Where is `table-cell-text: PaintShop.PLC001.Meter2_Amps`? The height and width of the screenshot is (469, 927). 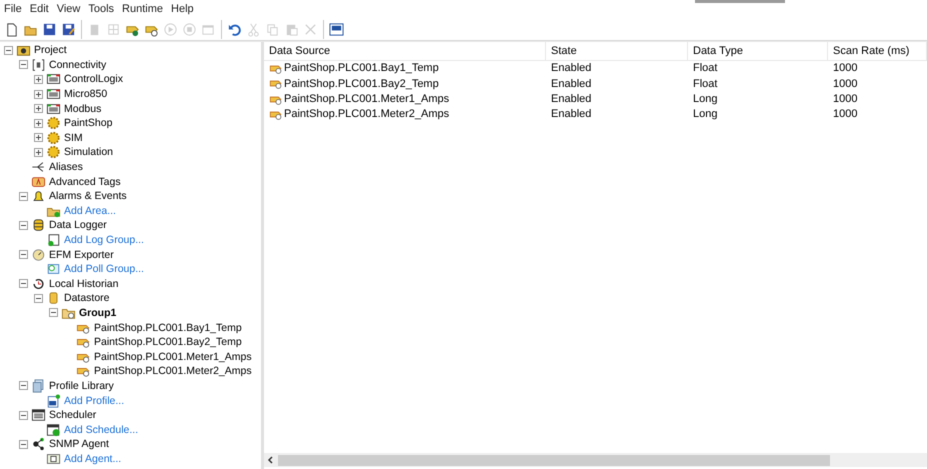
table-cell-text: PaintShop.PLC001.Meter2_Amps is located at coordinates (367, 114).